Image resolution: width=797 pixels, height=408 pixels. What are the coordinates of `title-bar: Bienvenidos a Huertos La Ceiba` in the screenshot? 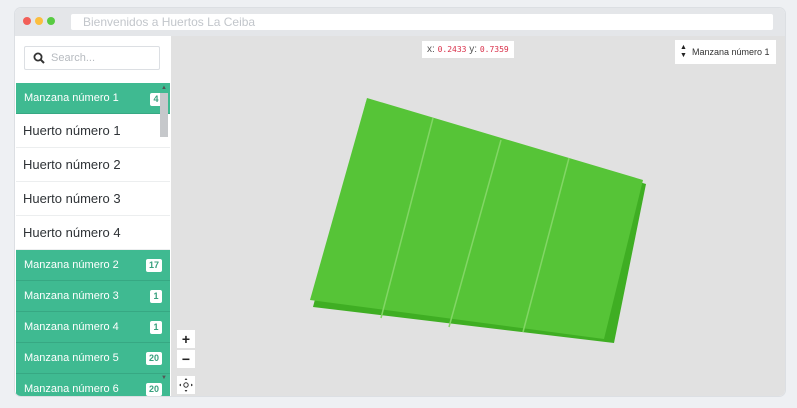 It's located at (400, 22).